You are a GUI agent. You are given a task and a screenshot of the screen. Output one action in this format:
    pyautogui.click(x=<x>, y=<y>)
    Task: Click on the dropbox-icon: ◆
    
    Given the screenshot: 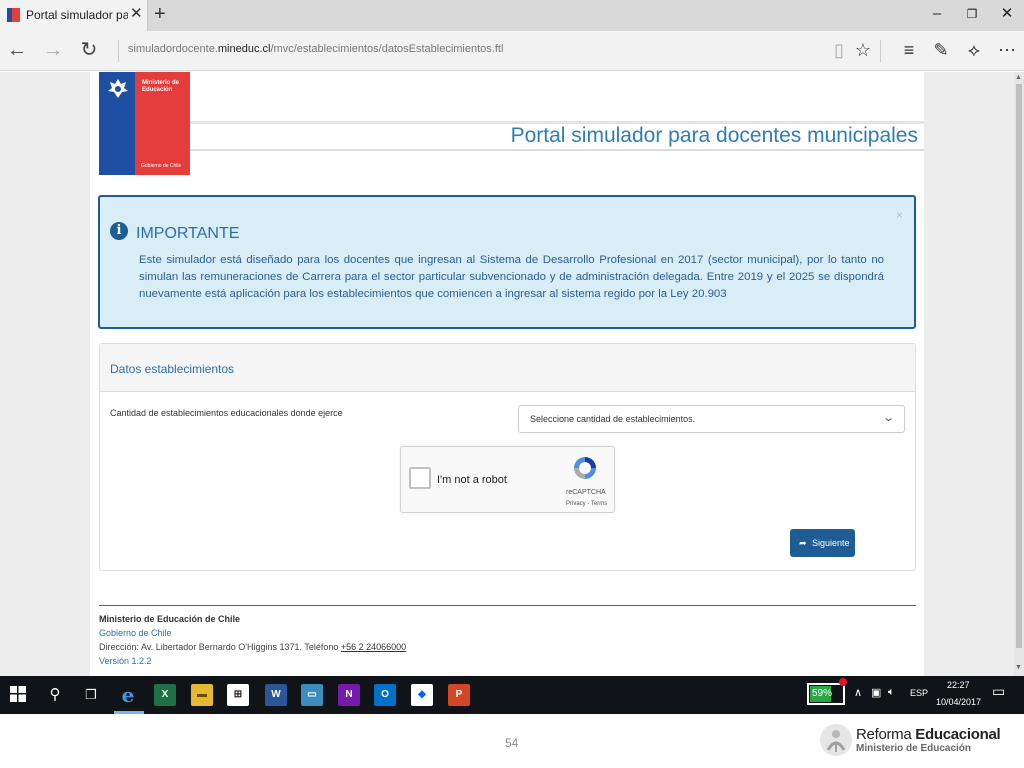 What is the action you would take?
    pyautogui.click(x=422, y=695)
    